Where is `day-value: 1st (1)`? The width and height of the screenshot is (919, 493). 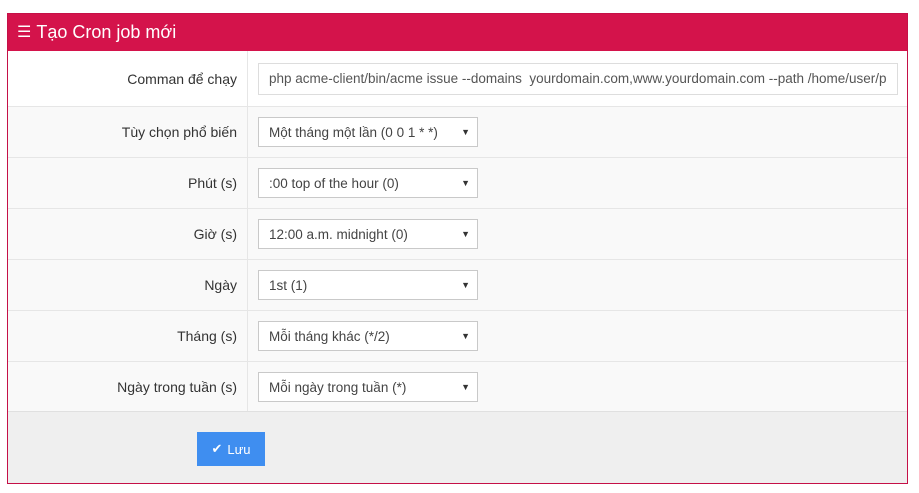 day-value: 1st (1) is located at coordinates (288, 285).